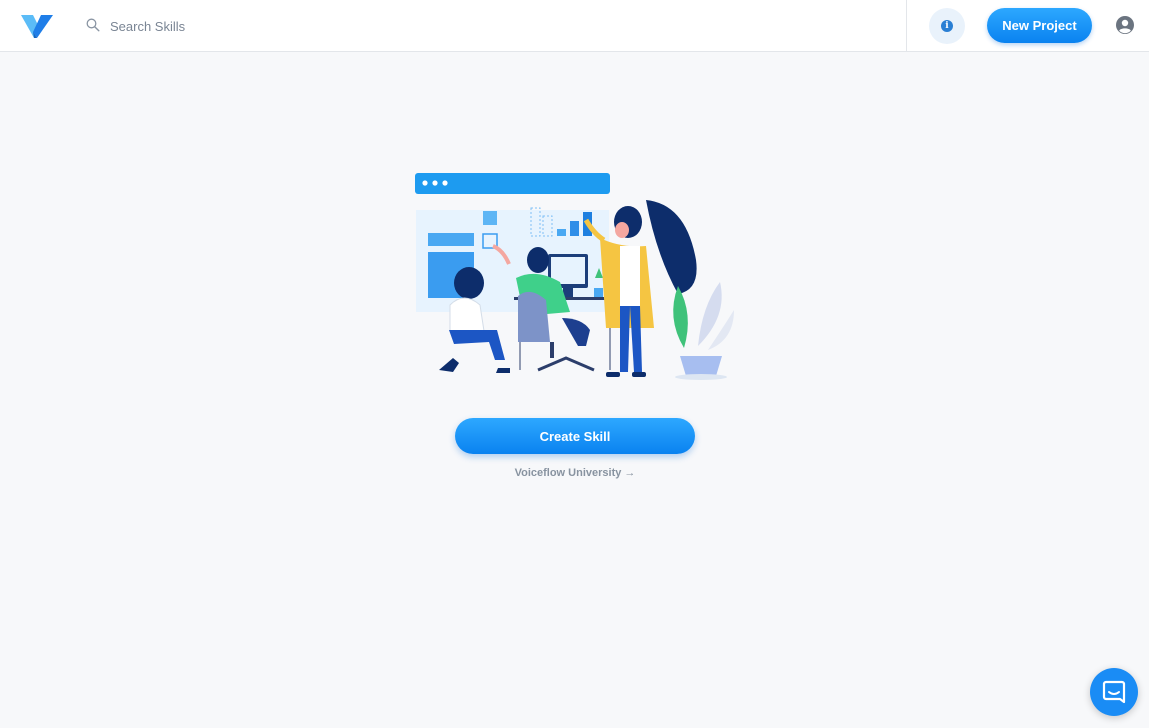 This screenshot has width=1149, height=728. What do you see at coordinates (290, 26) in the screenshot?
I see `search-input` at bounding box center [290, 26].